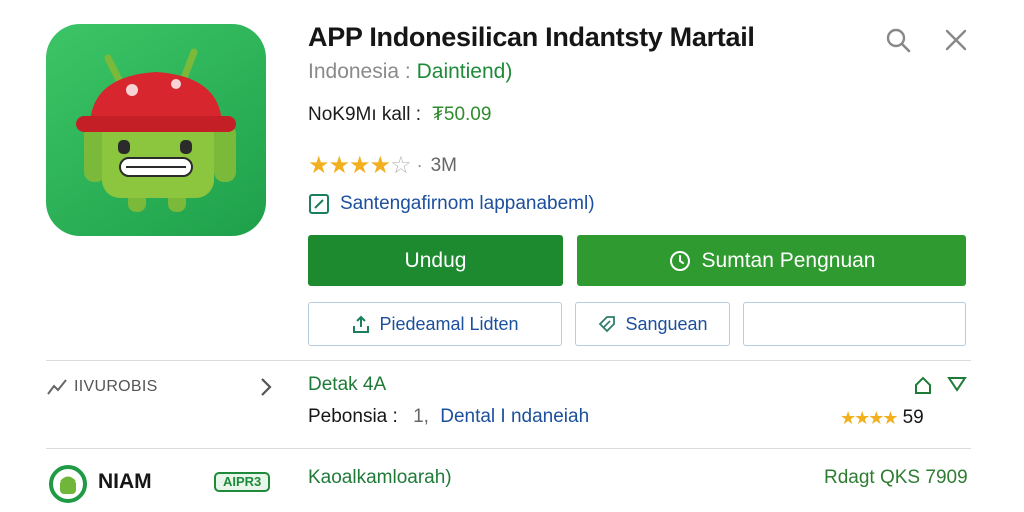  Describe the element at coordinates (666, 323) in the screenshot. I see `save-label: Sanguean` at that location.